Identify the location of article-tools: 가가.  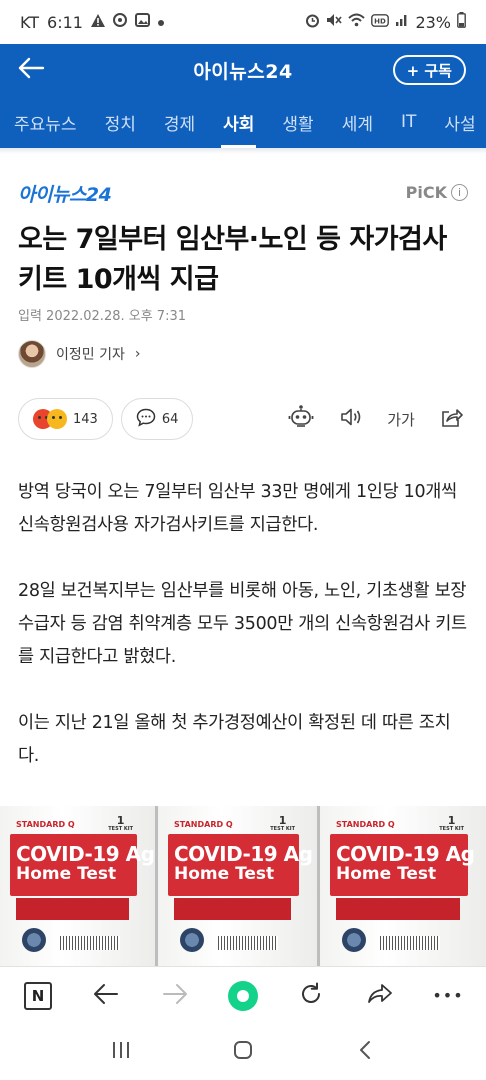
(378, 419).